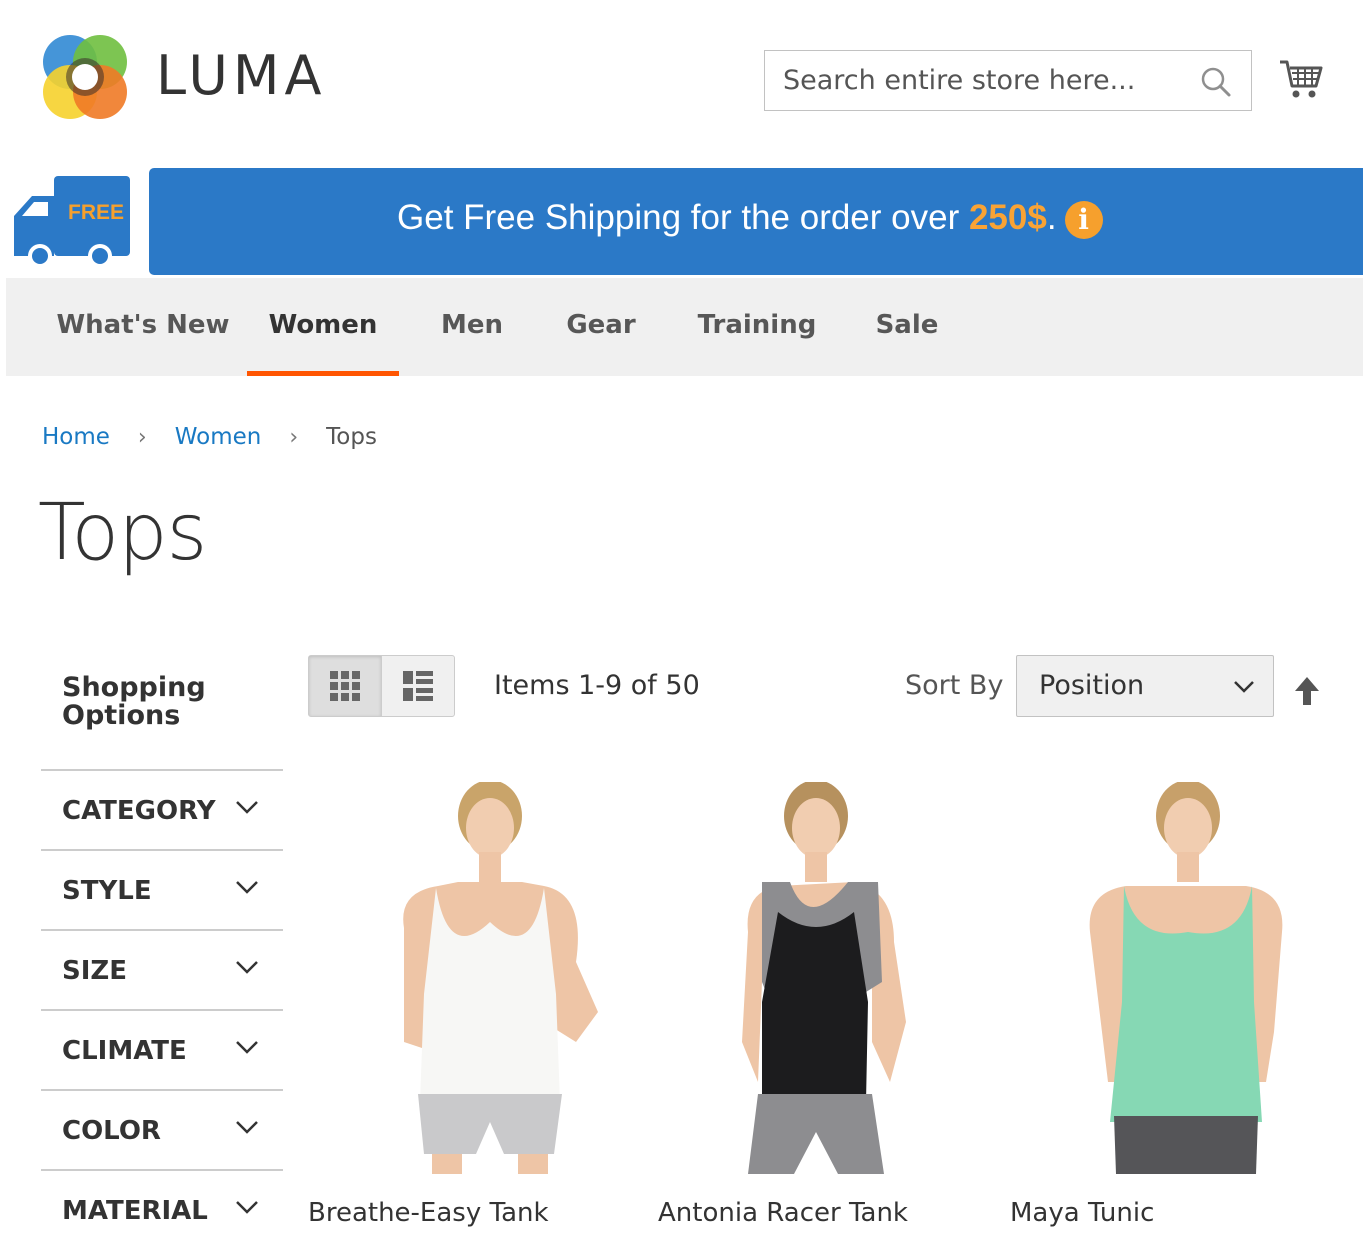  I want to click on list-icon, so click(418, 686).